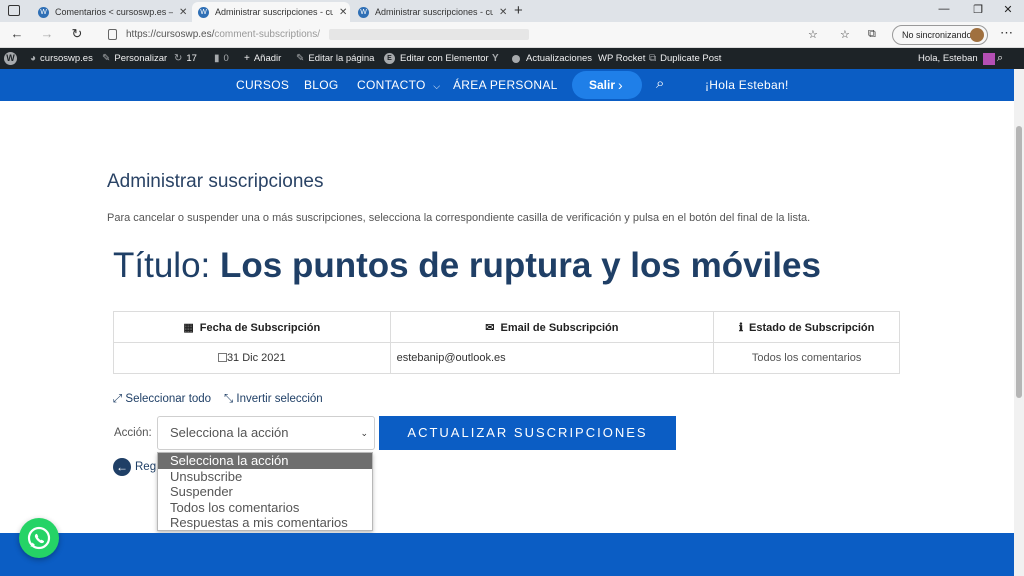  Describe the element at coordinates (141, 58) in the screenshot. I see `customize-label: Personalizar` at that location.